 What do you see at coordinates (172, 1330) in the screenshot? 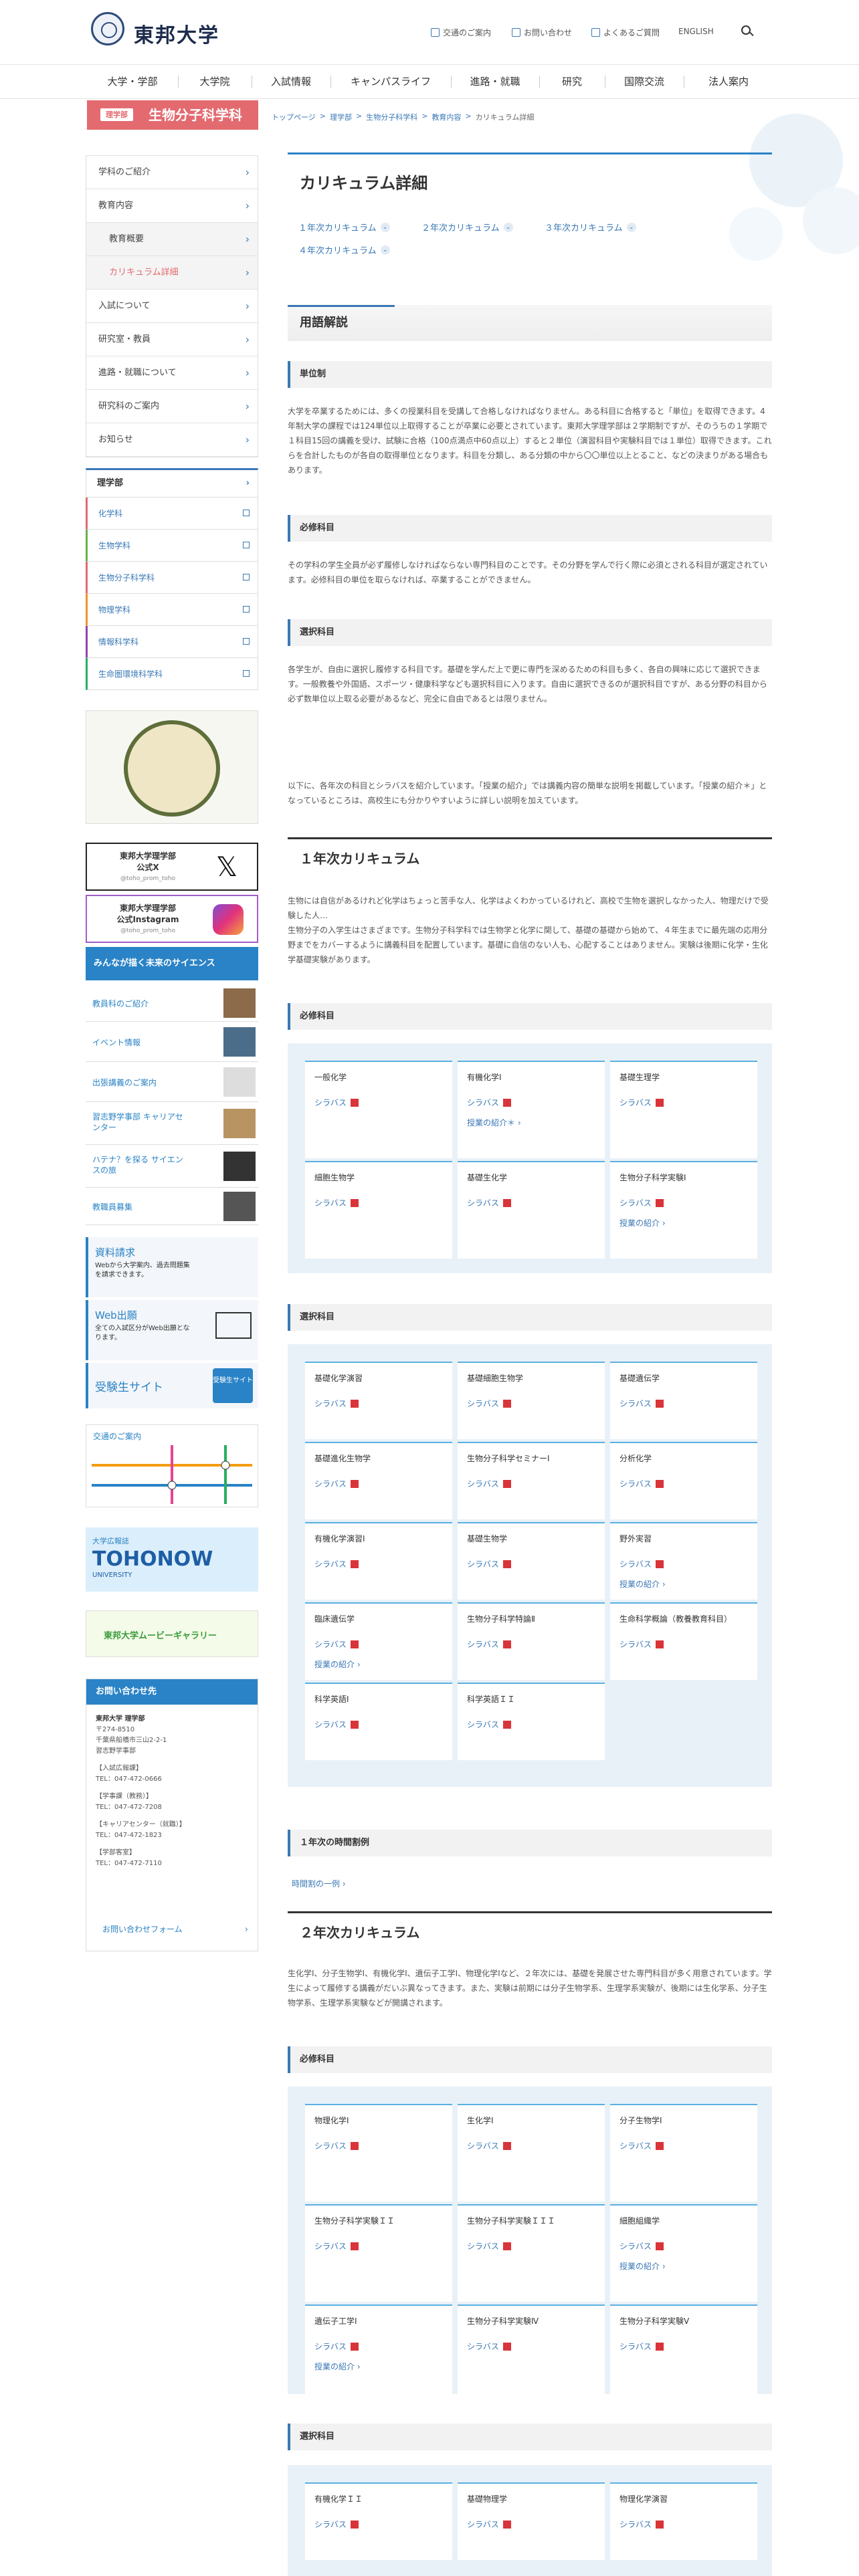
I see `web-application-banner: Web出願 全ての入試区分がWeb出願となります。` at bounding box center [172, 1330].